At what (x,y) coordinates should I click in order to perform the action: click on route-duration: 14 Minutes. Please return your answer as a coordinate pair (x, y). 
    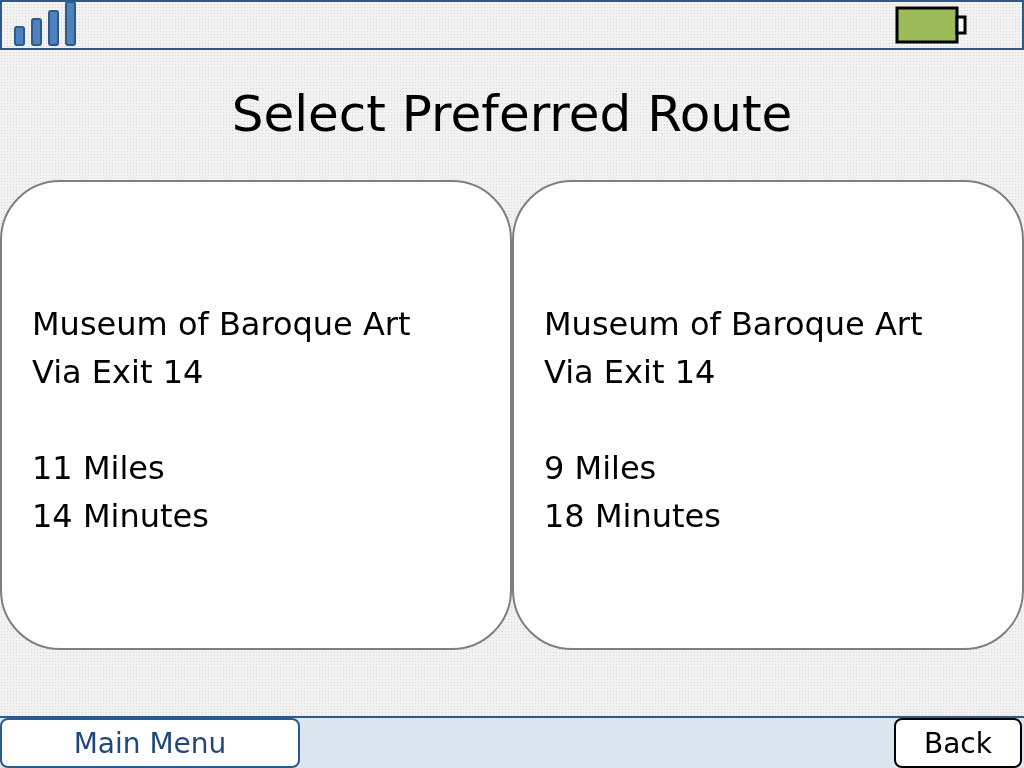
    Looking at the image, I should click on (121, 516).